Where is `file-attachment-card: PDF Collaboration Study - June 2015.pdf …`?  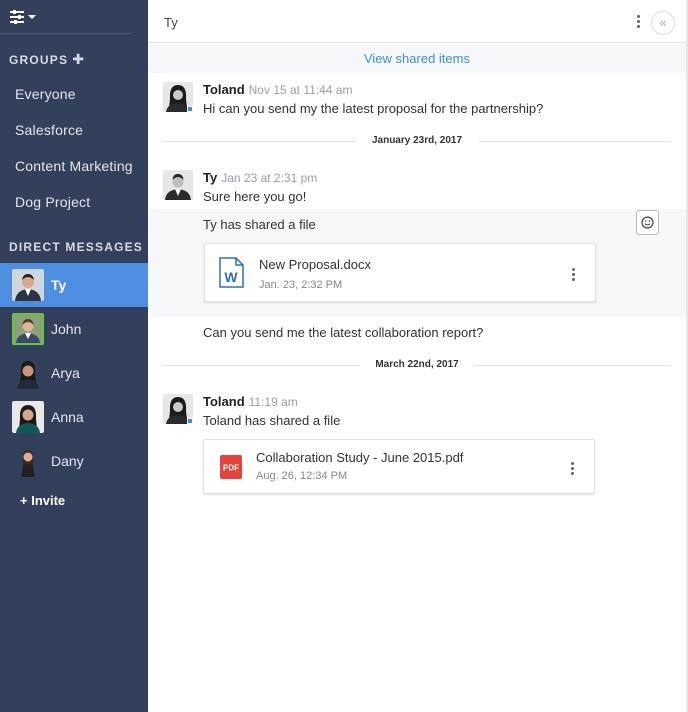
file-attachment-card: PDF Collaboration Study - June 2015.pdf … is located at coordinates (399, 466).